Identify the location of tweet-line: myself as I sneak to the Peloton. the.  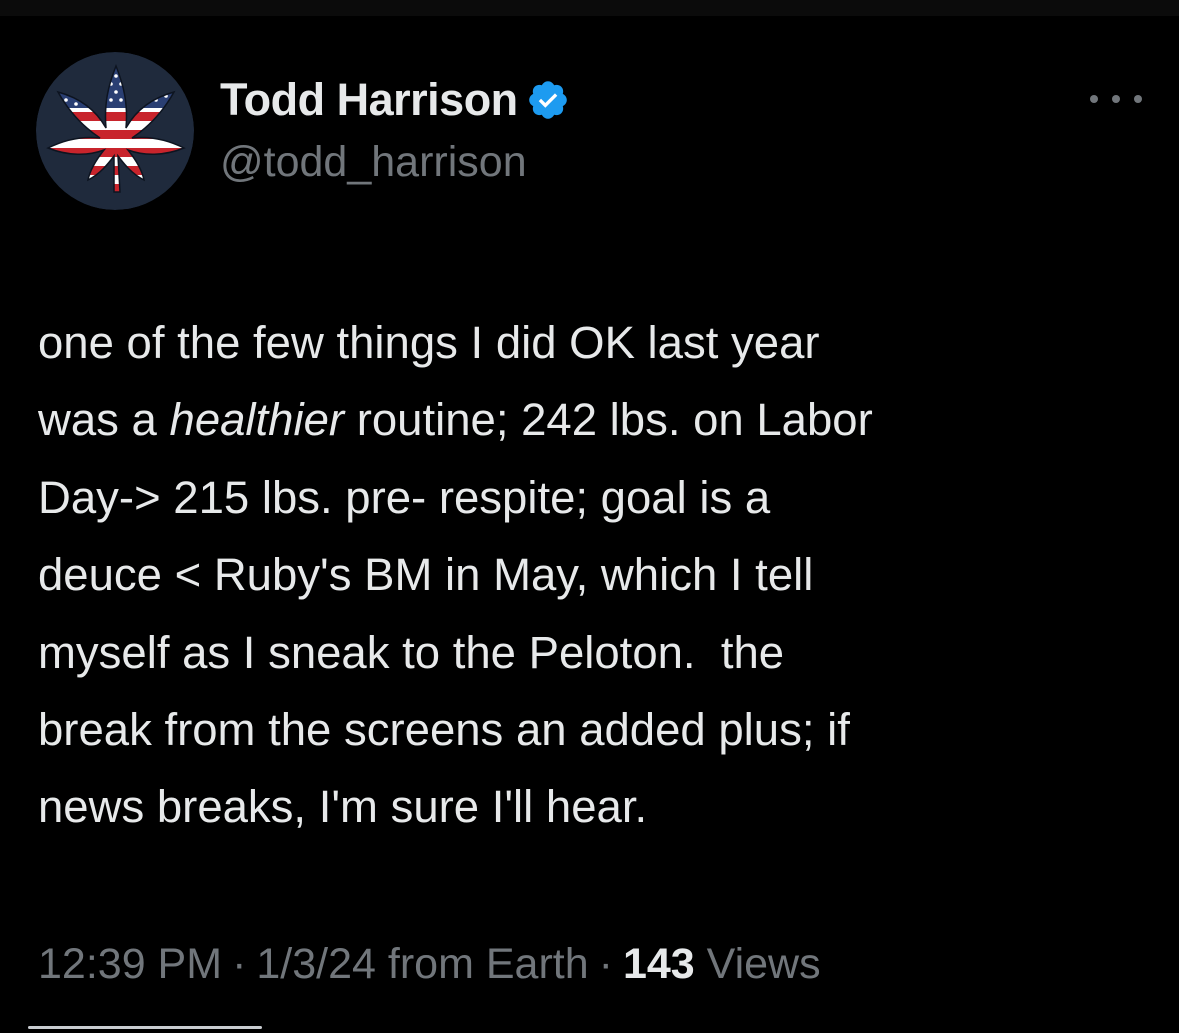
(598, 652).